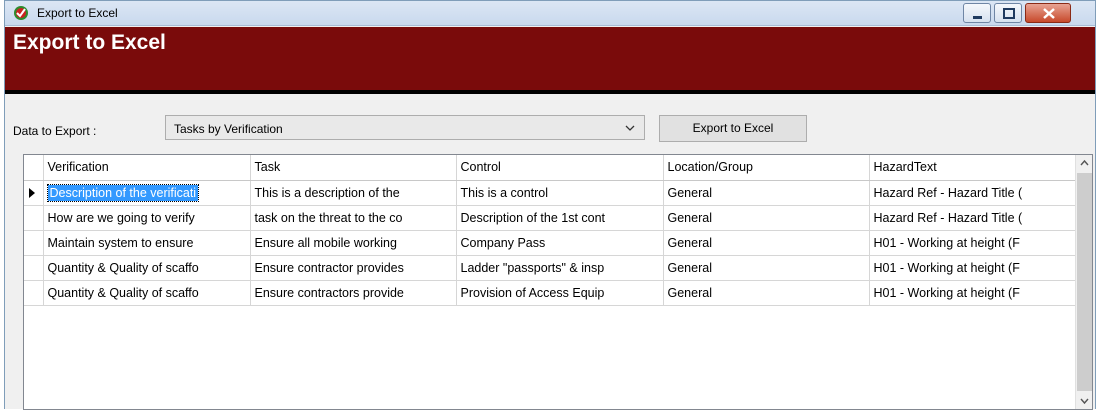 The height and width of the screenshot is (410, 1099). I want to click on table-cell: Ensure contractors provide, so click(353, 293).